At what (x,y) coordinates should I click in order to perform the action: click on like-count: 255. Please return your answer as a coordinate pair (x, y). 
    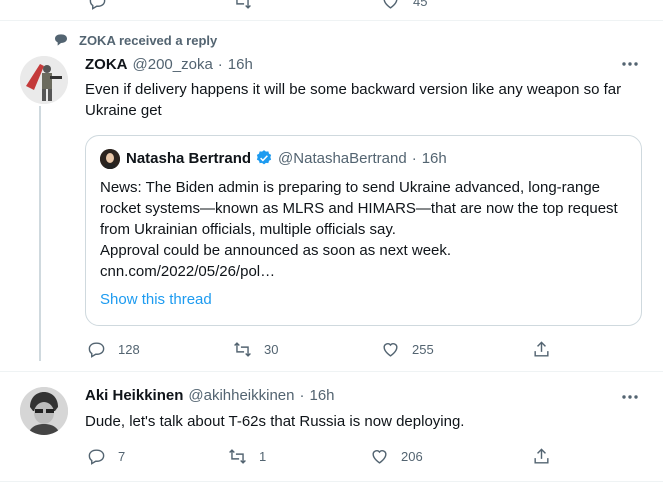
    Looking at the image, I should click on (423, 349).